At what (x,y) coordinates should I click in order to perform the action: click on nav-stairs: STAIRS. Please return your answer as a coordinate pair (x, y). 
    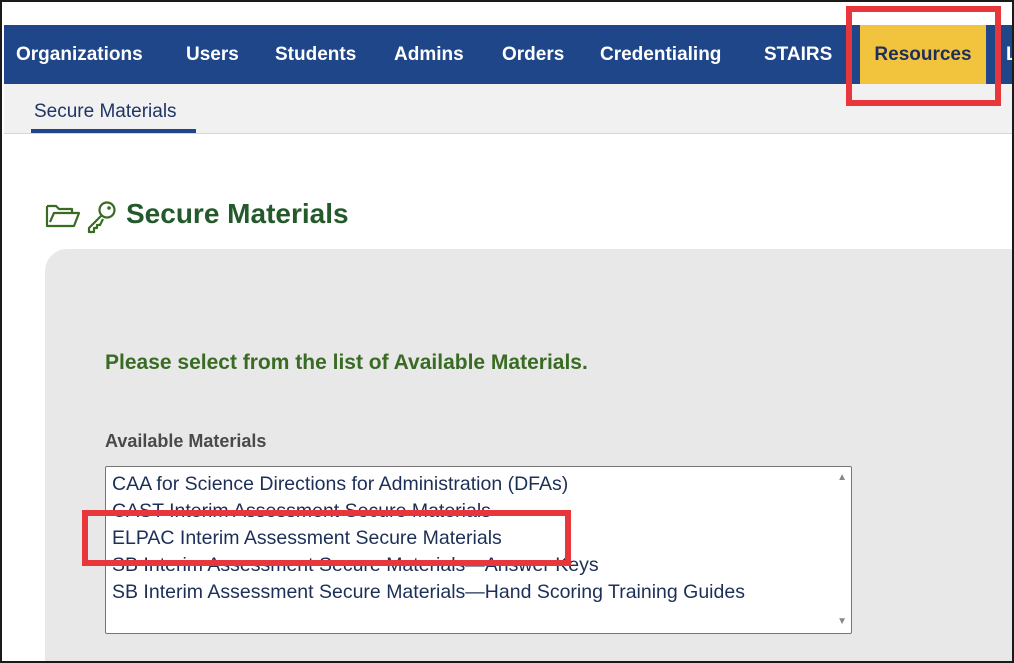
    Looking at the image, I should click on (798, 54).